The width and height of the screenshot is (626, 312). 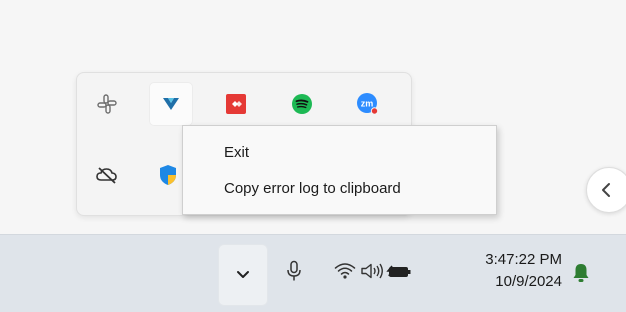 I want to click on bell-icon, so click(x=581, y=273).